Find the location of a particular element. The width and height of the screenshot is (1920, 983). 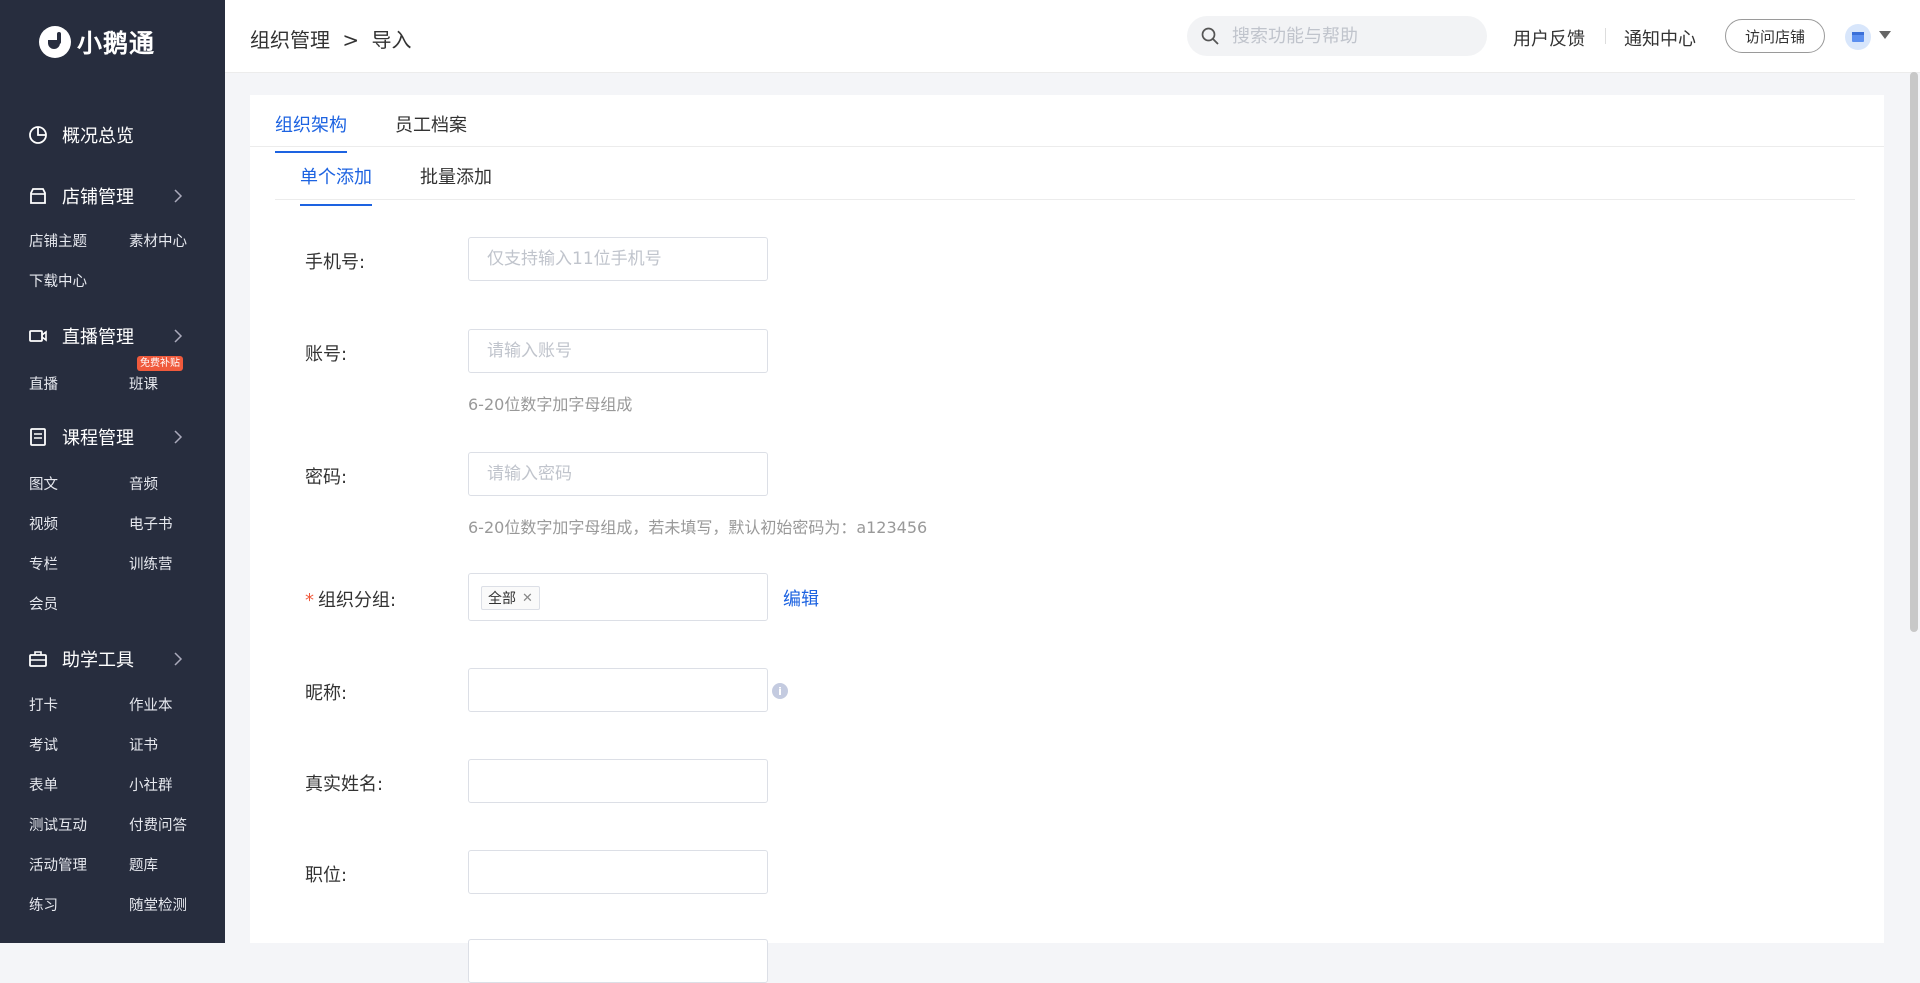

account-input is located at coordinates (618, 351).